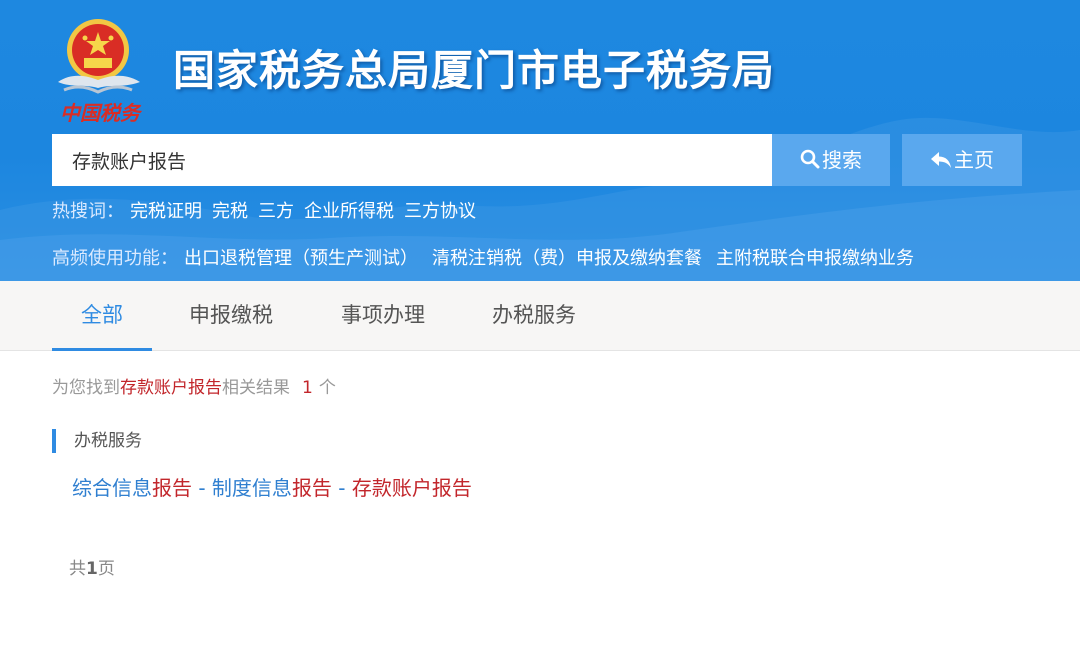 Image resolution: width=1080 pixels, height=648 pixels. I want to click on hot-keyword-link: 三方协议, so click(440, 211).